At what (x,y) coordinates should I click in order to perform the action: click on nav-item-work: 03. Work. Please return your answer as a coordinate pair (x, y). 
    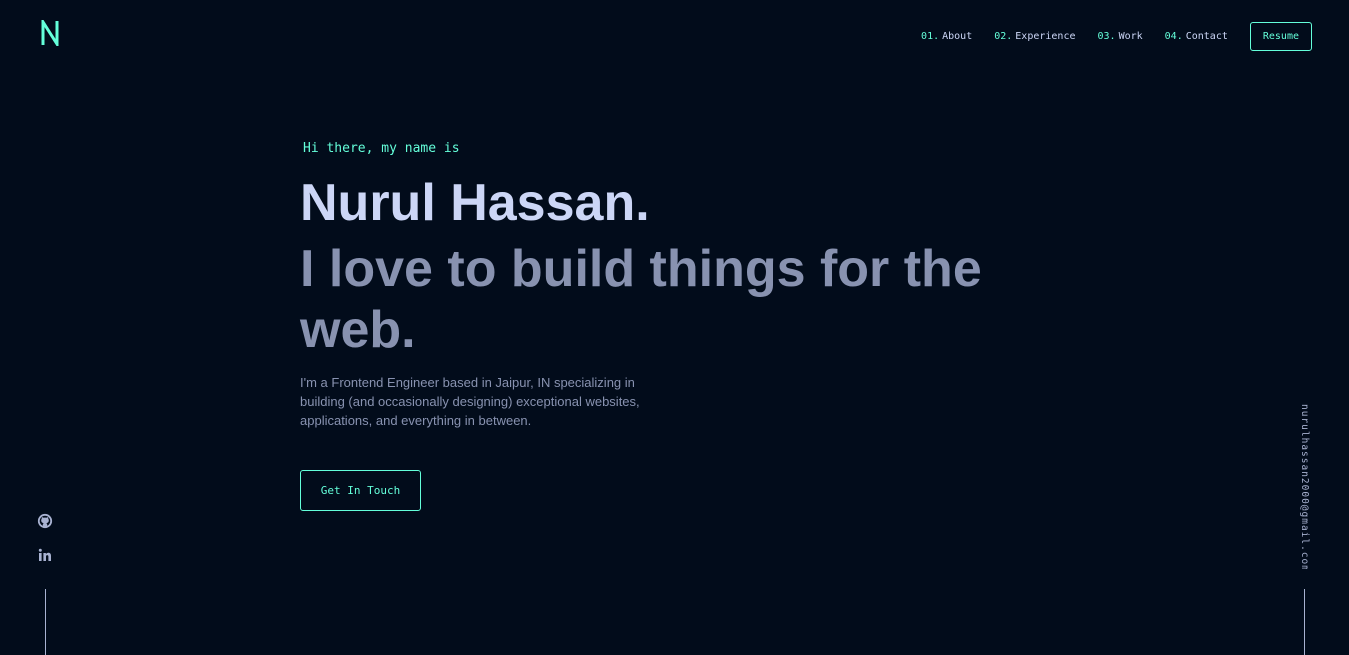
    Looking at the image, I should click on (1120, 36).